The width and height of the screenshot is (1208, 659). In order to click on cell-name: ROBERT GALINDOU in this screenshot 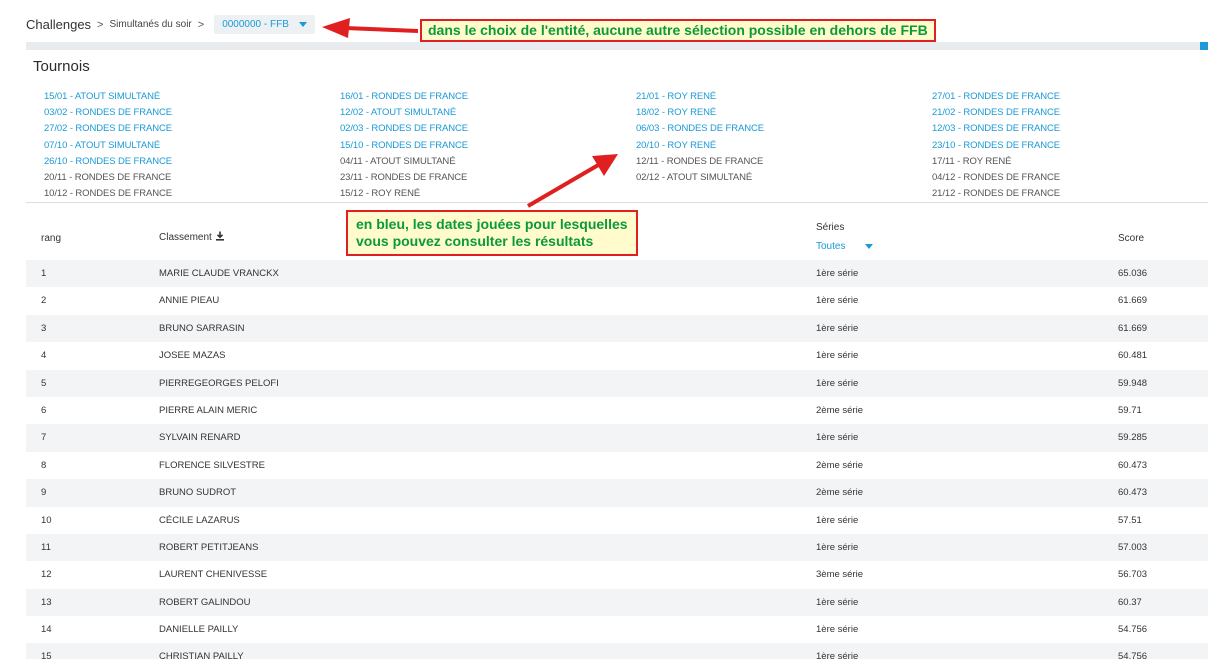, I will do `click(205, 602)`.